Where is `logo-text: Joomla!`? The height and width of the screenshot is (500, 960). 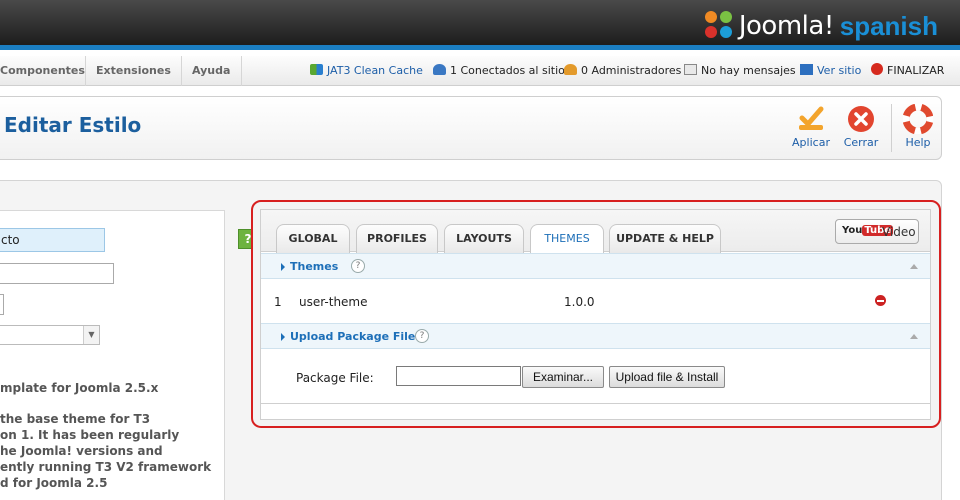
logo-text: Joomla! is located at coordinates (786, 26).